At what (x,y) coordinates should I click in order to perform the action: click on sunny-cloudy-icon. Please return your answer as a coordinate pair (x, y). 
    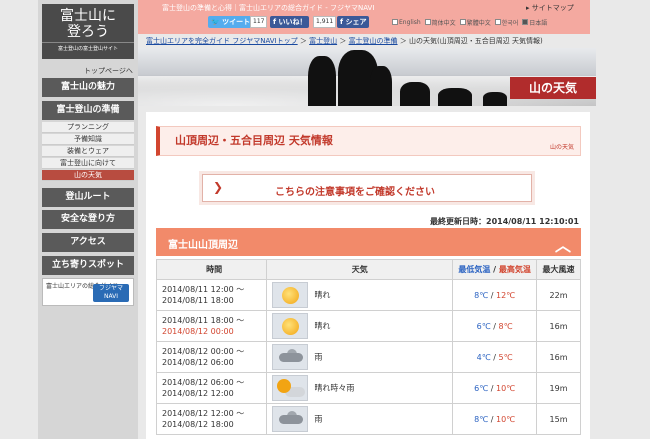
    Looking at the image, I should click on (290, 388).